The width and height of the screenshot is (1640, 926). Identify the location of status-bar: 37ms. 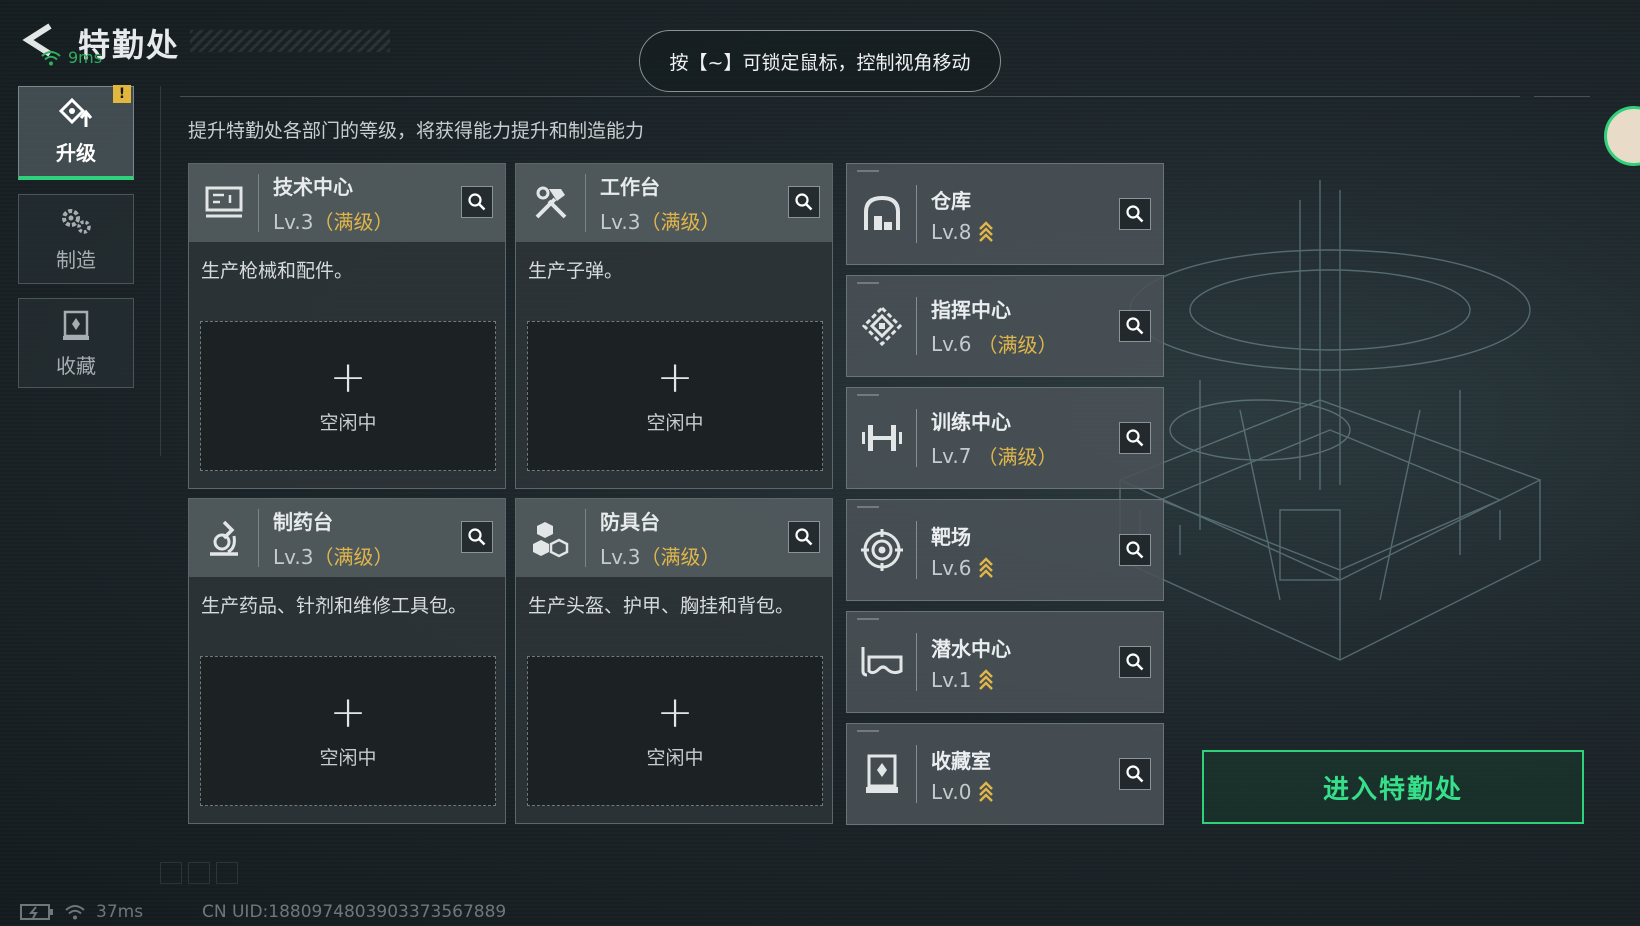
(81, 912).